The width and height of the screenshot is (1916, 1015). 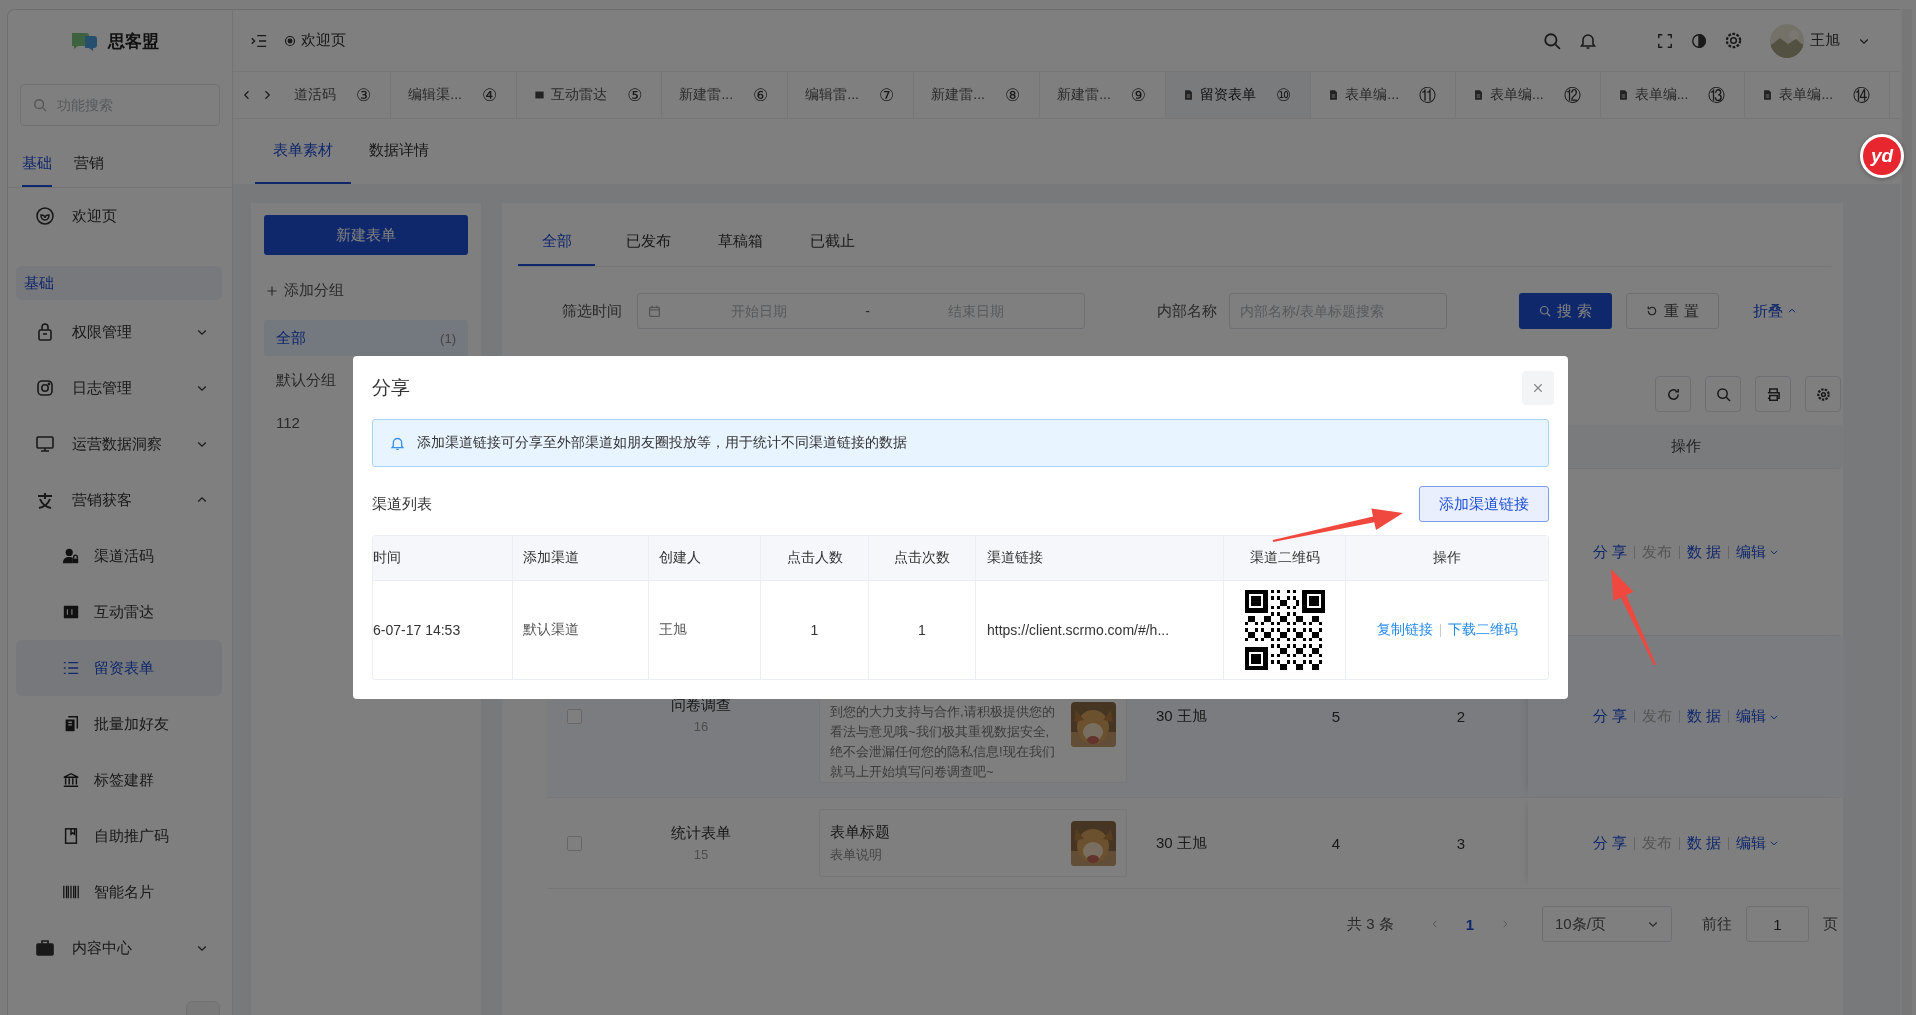 What do you see at coordinates (1665, 40) in the screenshot?
I see `fullscreen-icon` at bounding box center [1665, 40].